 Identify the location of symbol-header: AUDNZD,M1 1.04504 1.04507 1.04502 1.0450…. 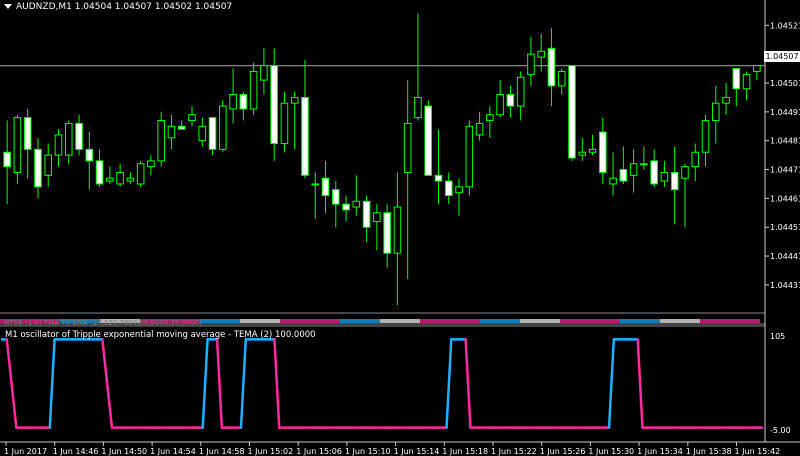
(118, 7).